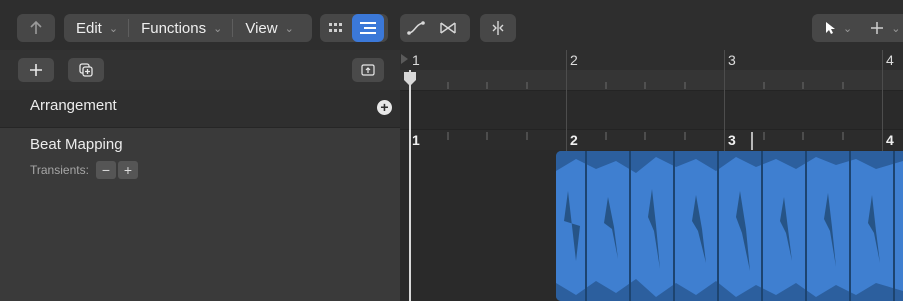  Describe the element at coordinates (117, 170) in the screenshot. I see `transients-stepper: − +` at that location.